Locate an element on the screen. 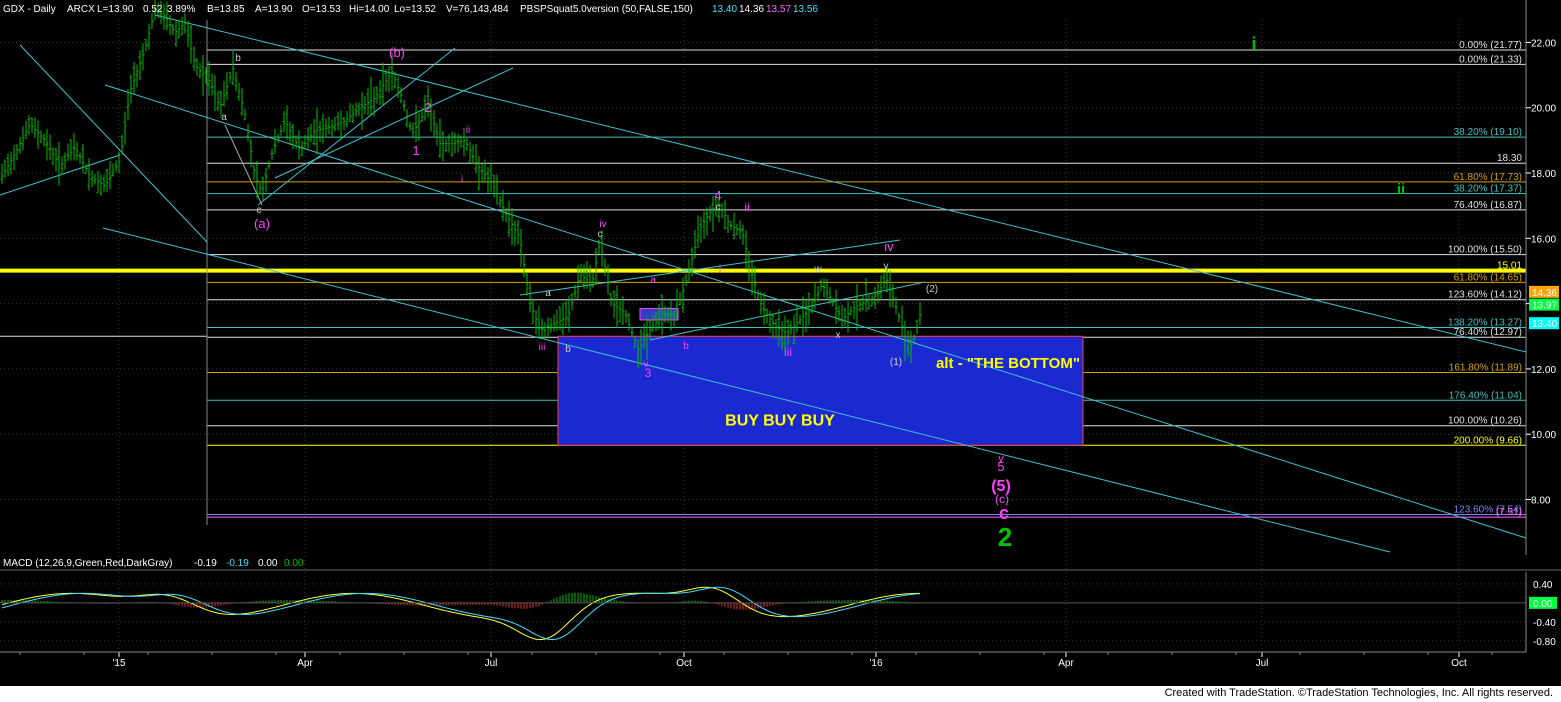 This screenshot has width=1561, height=702. price-tag-label: 13.40 is located at coordinates (1544, 324).